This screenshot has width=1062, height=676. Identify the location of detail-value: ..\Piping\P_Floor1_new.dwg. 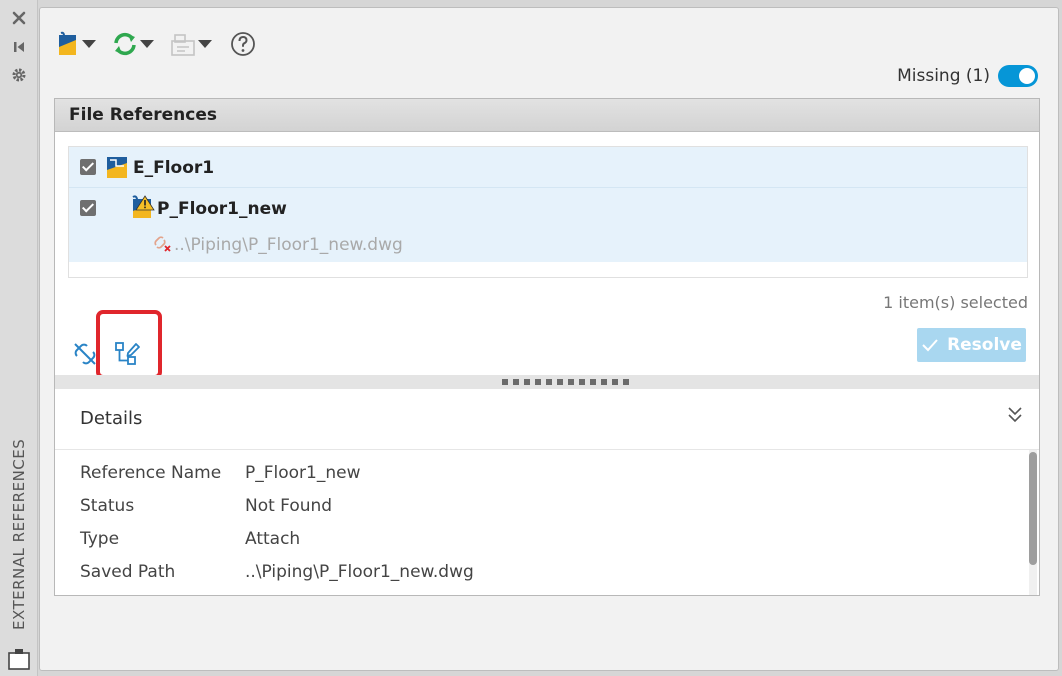
(359, 572).